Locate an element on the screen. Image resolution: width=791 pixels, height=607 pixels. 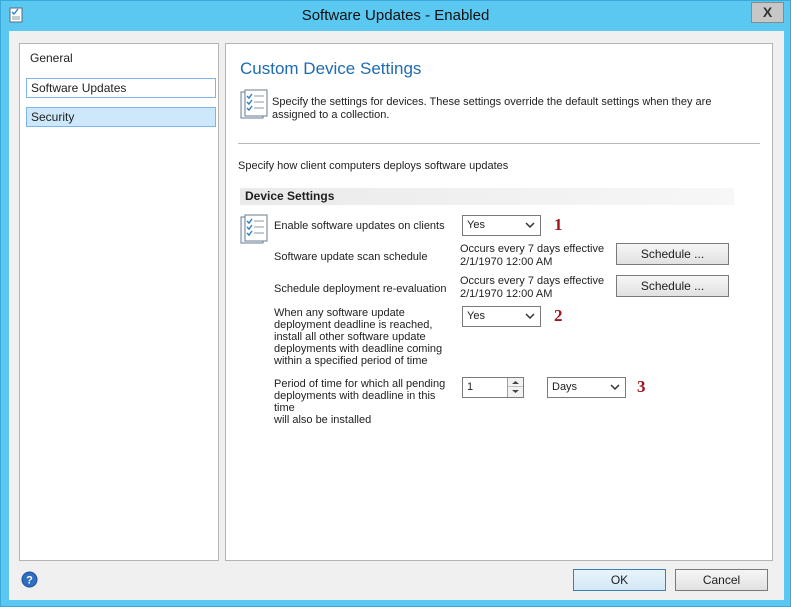
annotation-number: 1 is located at coordinates (558, 224).